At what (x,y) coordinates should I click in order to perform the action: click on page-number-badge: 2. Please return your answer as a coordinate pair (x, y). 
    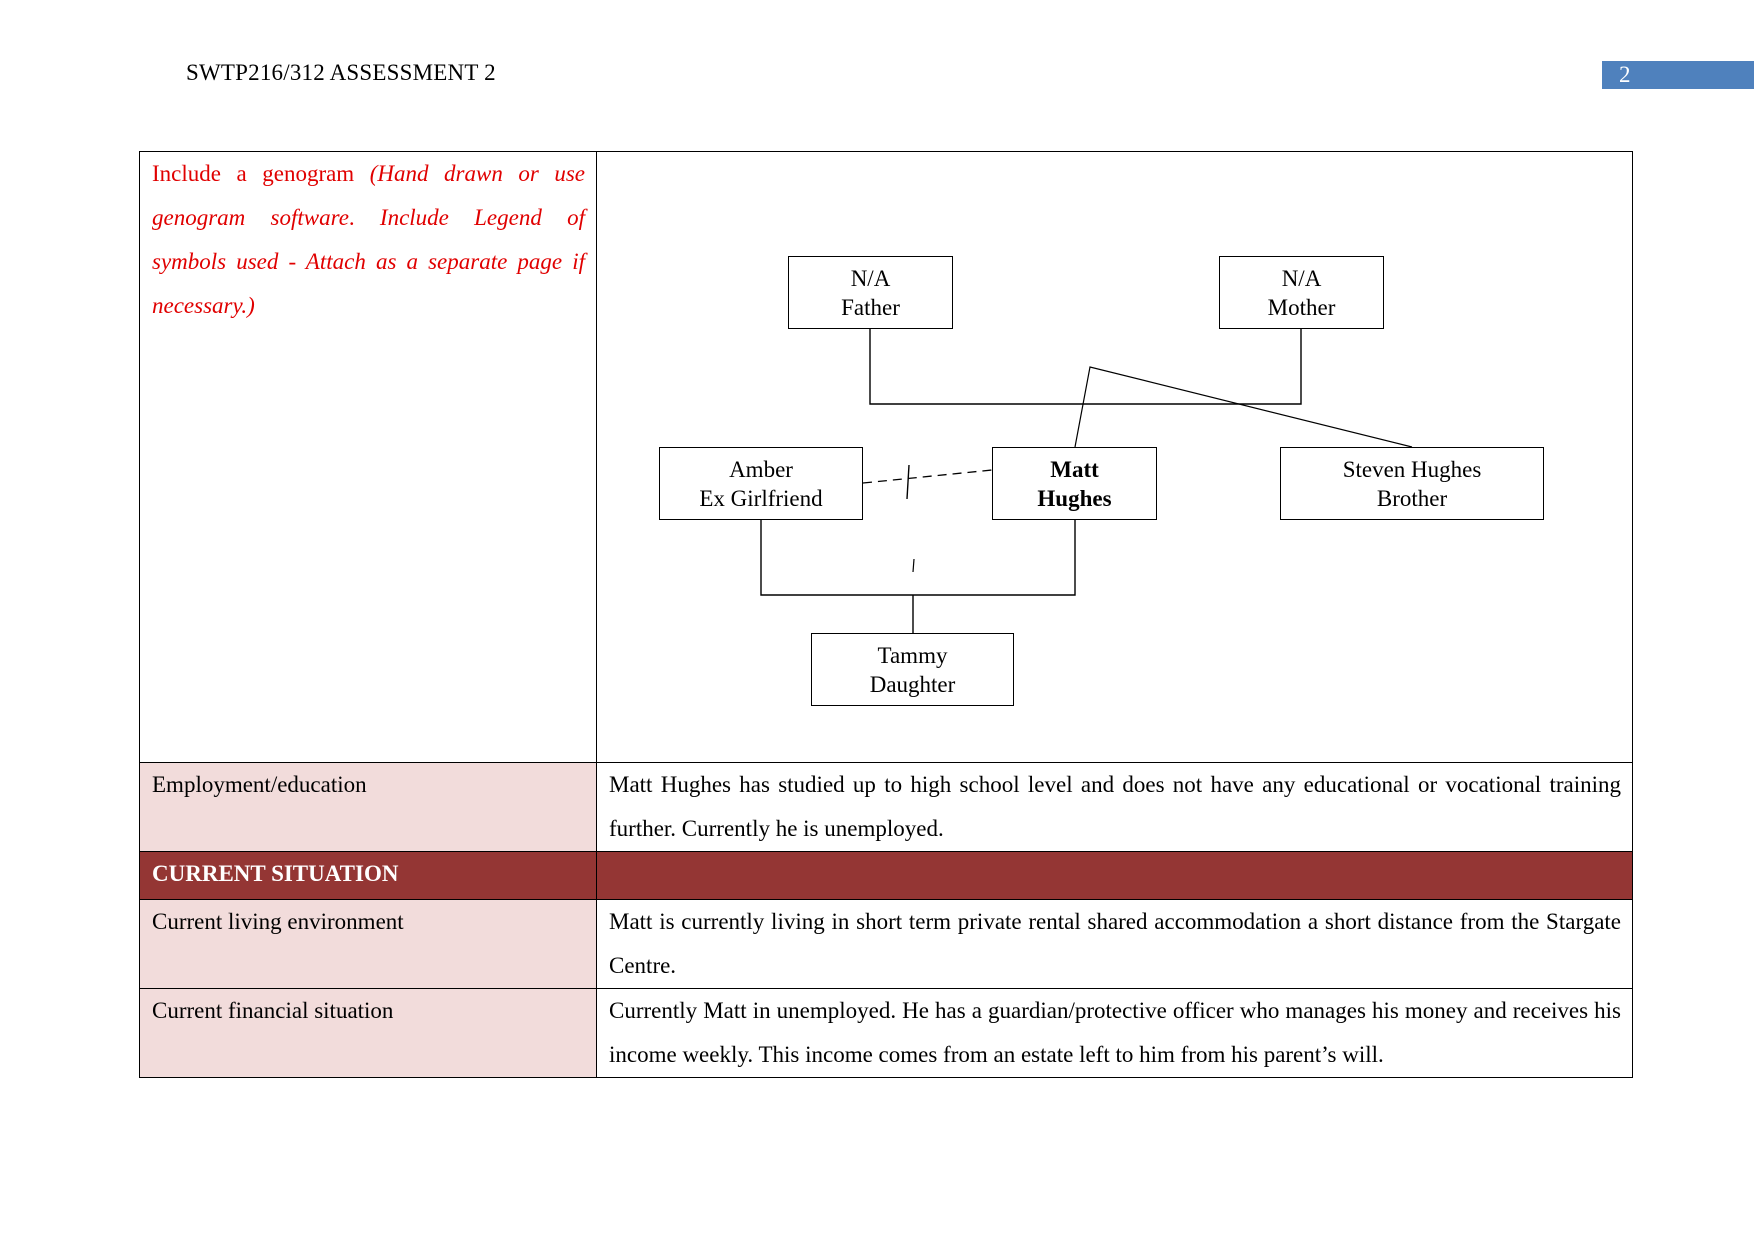
    Looking at the image, I should click on (1678, 75).